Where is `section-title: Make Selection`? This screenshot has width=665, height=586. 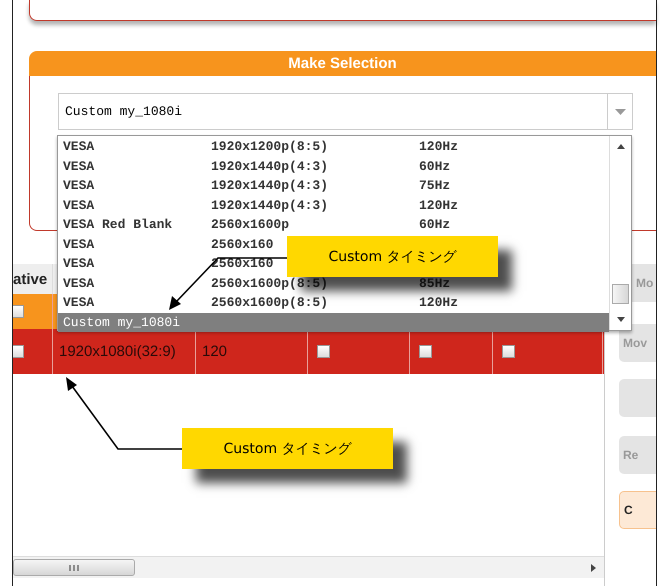
section-title: Make Selection is located at coordinates (342, 63).